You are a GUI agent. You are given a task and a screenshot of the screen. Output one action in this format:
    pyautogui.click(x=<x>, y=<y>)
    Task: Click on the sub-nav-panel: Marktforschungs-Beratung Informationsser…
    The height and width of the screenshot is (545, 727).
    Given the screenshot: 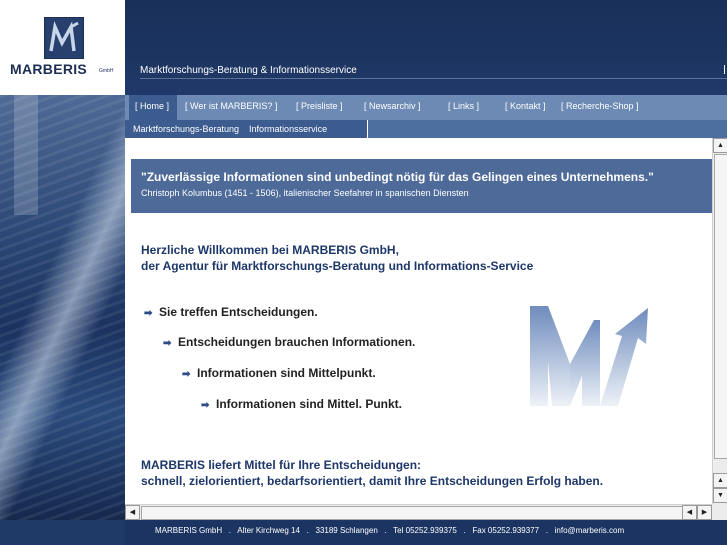 What is the action you would take?
    pyautogui.click(x=246, y=129)
    